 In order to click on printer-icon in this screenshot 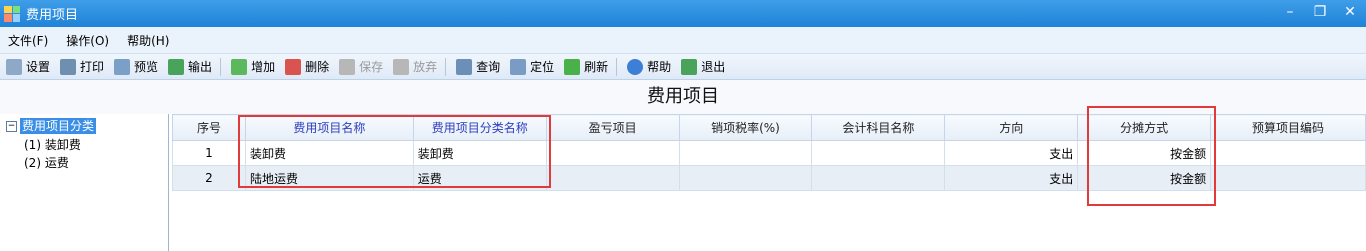, I will do `click(68, 66)`.